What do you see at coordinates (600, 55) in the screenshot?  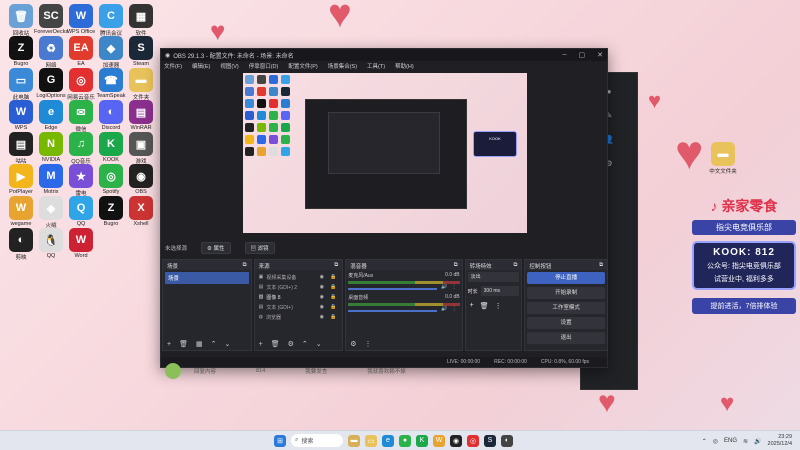 I see `close-icon: ✕` at bounding box center [600, 55].